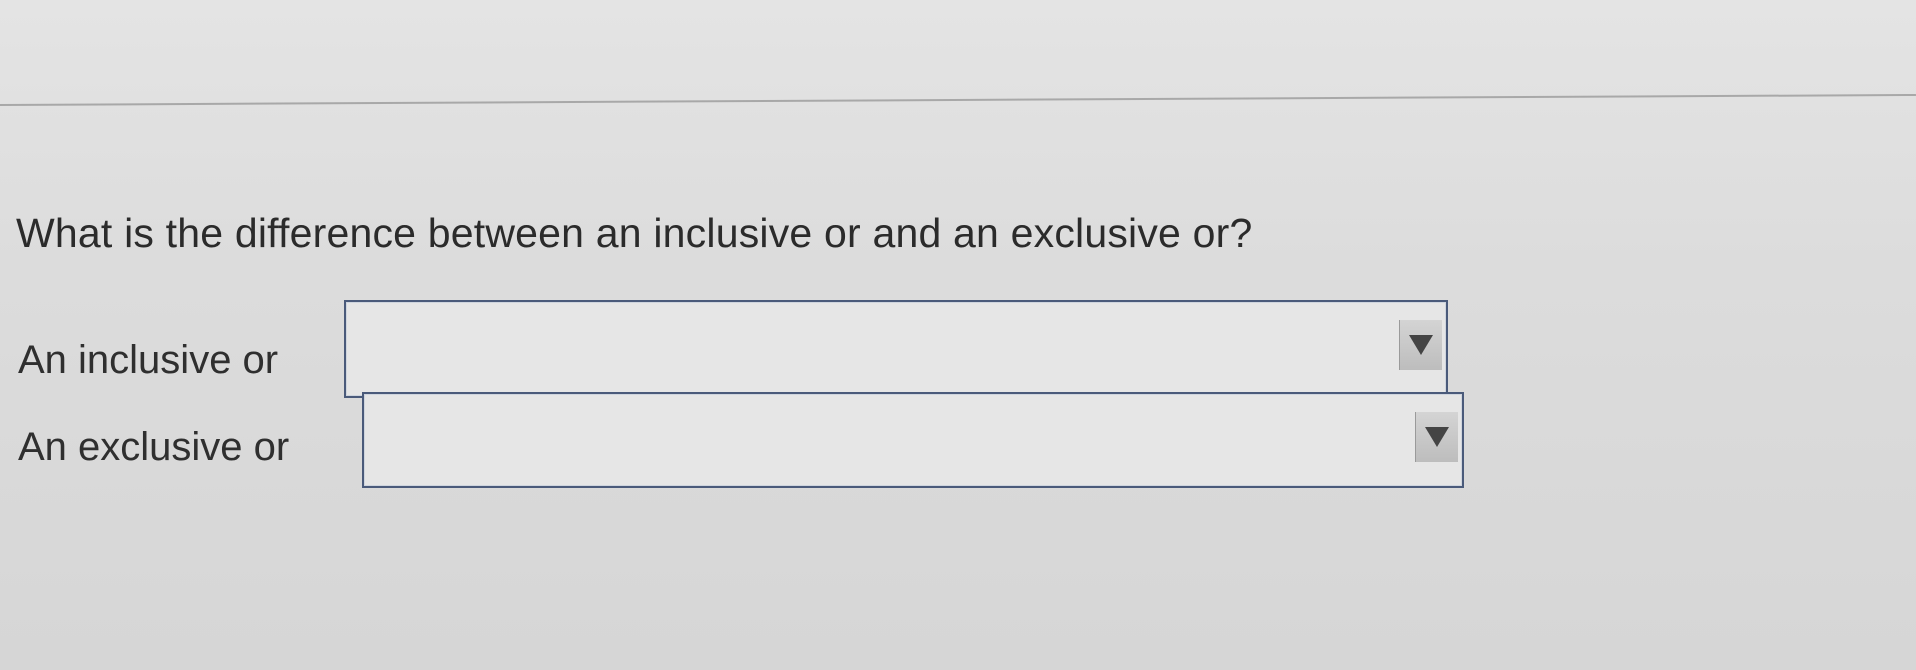  What do you see at coordinates (958, 99) in the screenshot?
I see `section-divider` at bounding box center [958, 99].